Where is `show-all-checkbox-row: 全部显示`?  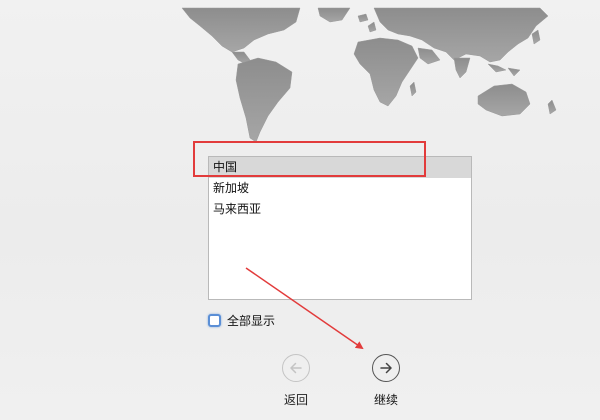 show-all-checkbox-row: 全部显示 is located at coordinates (241, 320).